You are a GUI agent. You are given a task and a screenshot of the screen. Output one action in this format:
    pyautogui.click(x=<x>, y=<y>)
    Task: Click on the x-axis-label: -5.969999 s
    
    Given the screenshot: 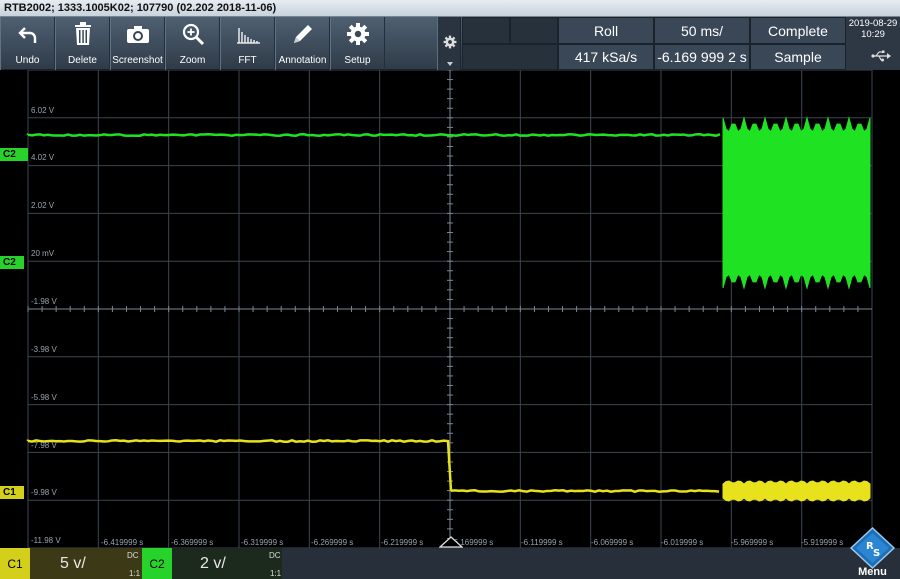 What is the action you would take?
    pyautogui.click(x=752, y=542)
    